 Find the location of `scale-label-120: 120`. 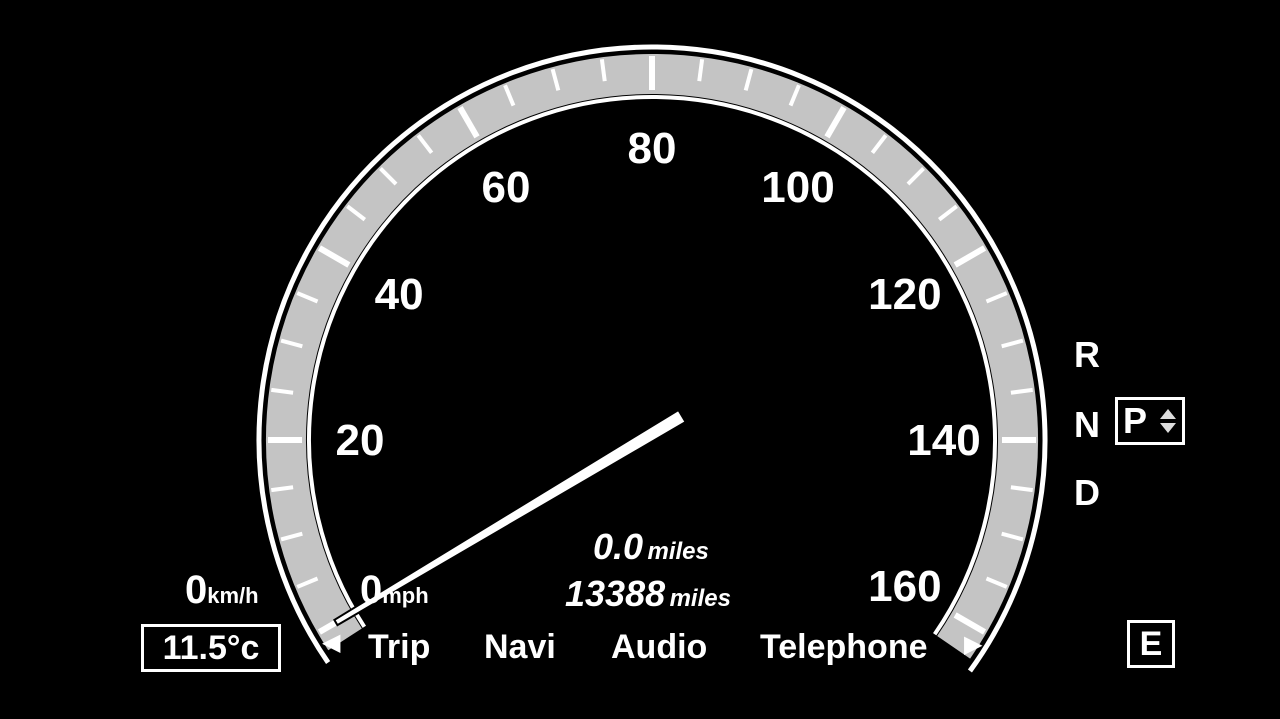

scale-label-120: 120 is located at coordinates (904, 294).